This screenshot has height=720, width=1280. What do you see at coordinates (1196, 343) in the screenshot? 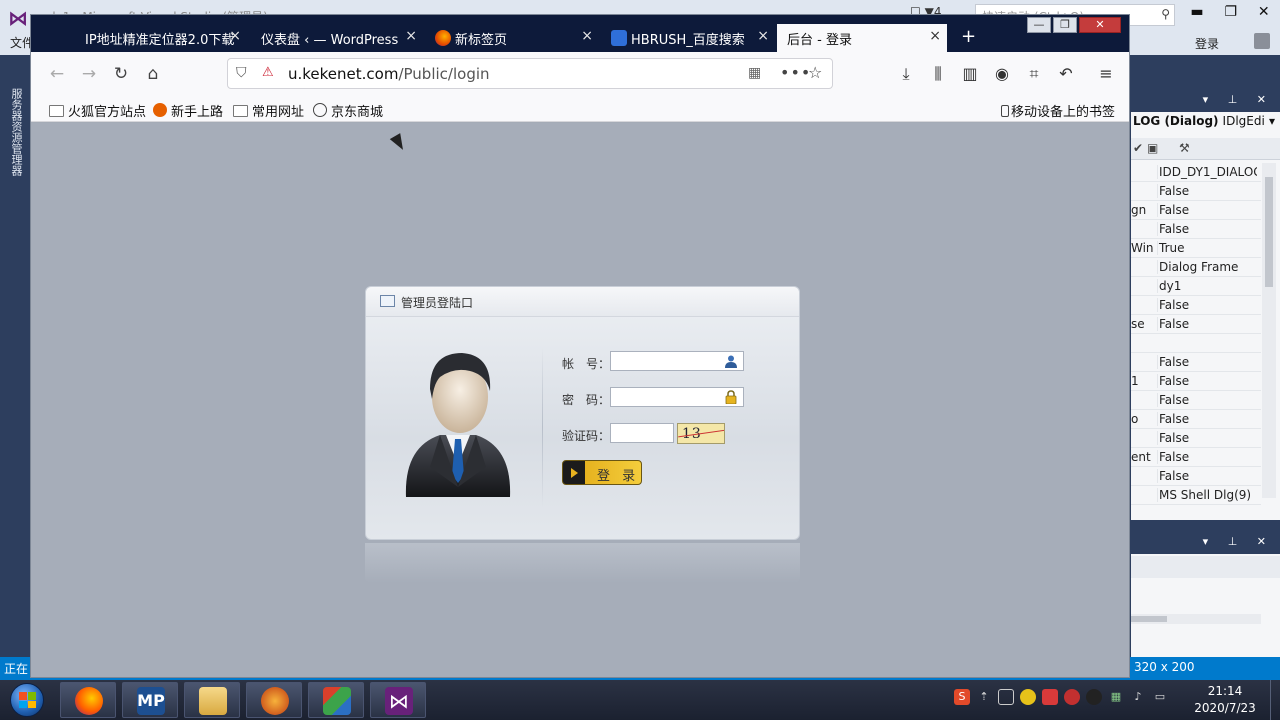
I see `property-row` at bounding box center [1196, 343].